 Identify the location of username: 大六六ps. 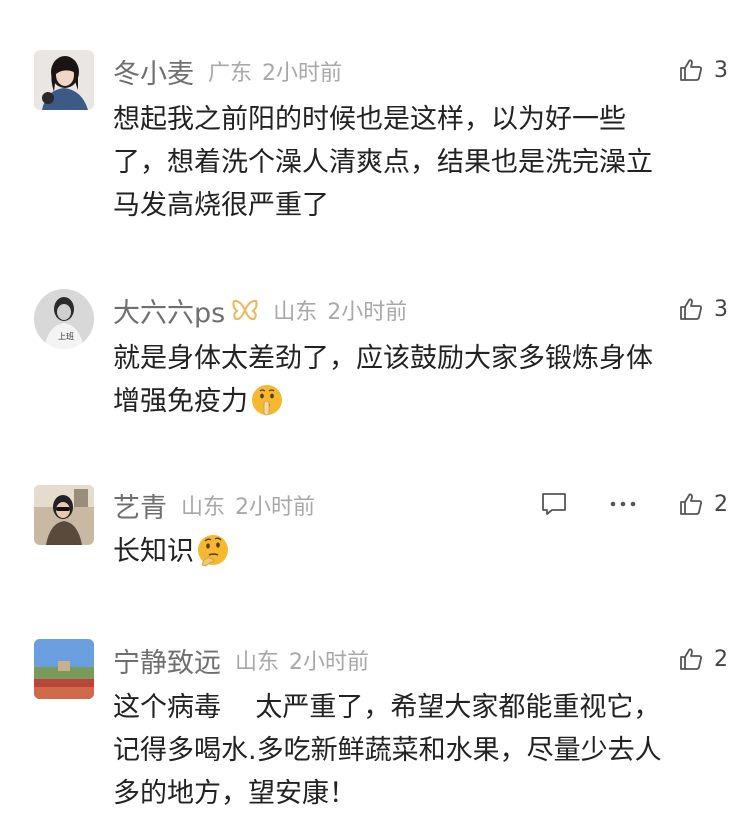
(169, 310).